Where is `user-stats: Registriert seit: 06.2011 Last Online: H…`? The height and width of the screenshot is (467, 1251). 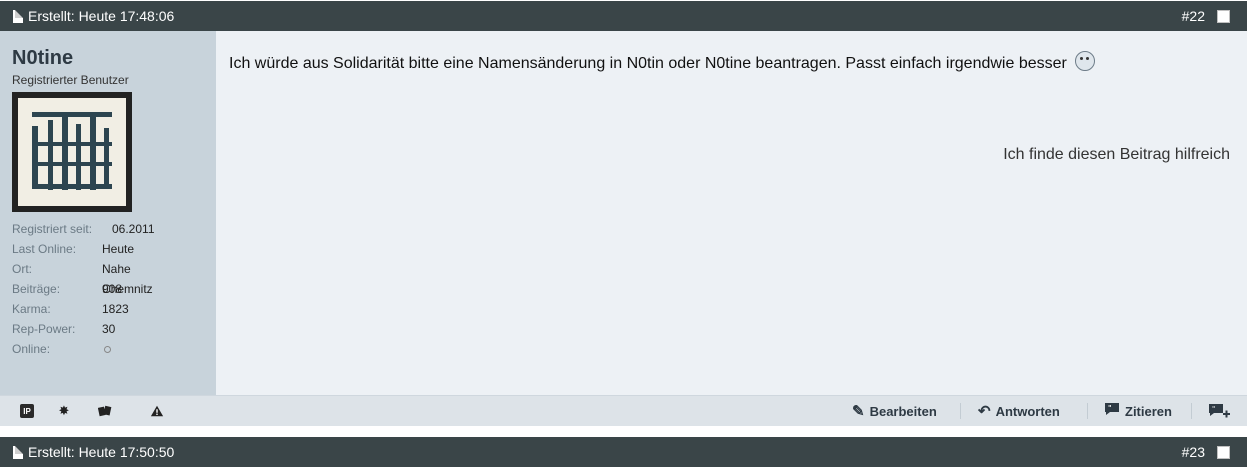
user-stats: Registriert seit: 06.2011 Last Online: H… is located at coordinates (83, 289).